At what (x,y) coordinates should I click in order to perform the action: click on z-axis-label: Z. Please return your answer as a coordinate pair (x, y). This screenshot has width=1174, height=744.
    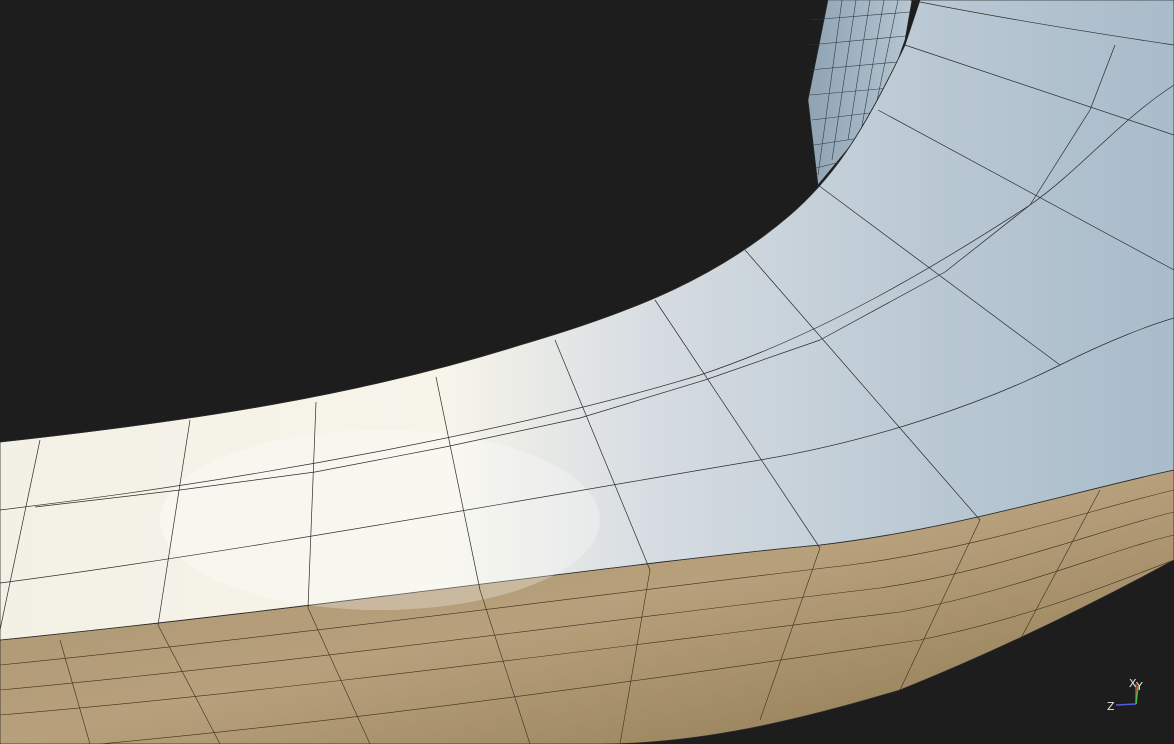
    Looking at the image, I should click on (1111, 706).